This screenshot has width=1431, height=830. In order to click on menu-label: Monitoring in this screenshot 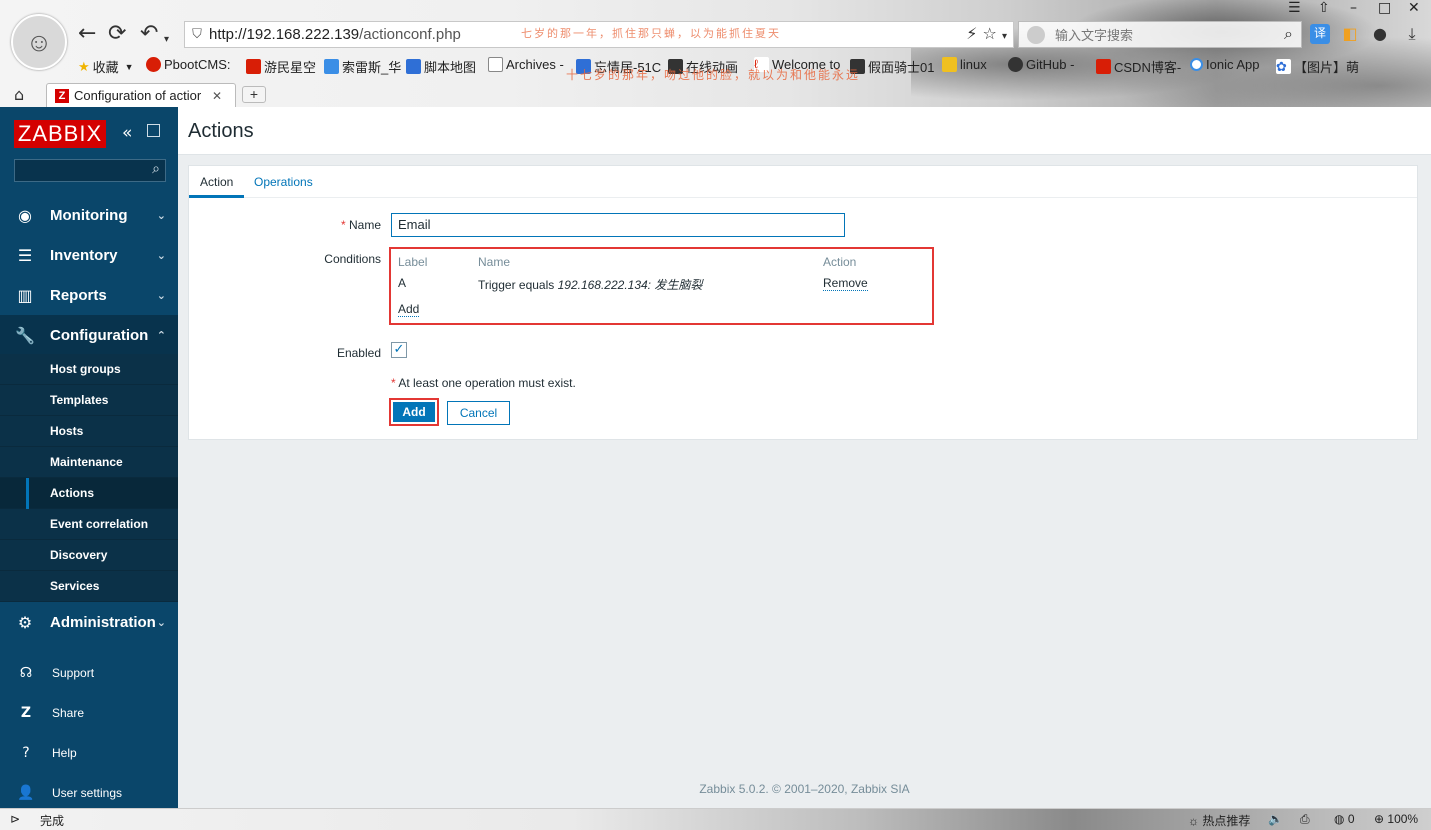, I will do `click(89, 215)`.